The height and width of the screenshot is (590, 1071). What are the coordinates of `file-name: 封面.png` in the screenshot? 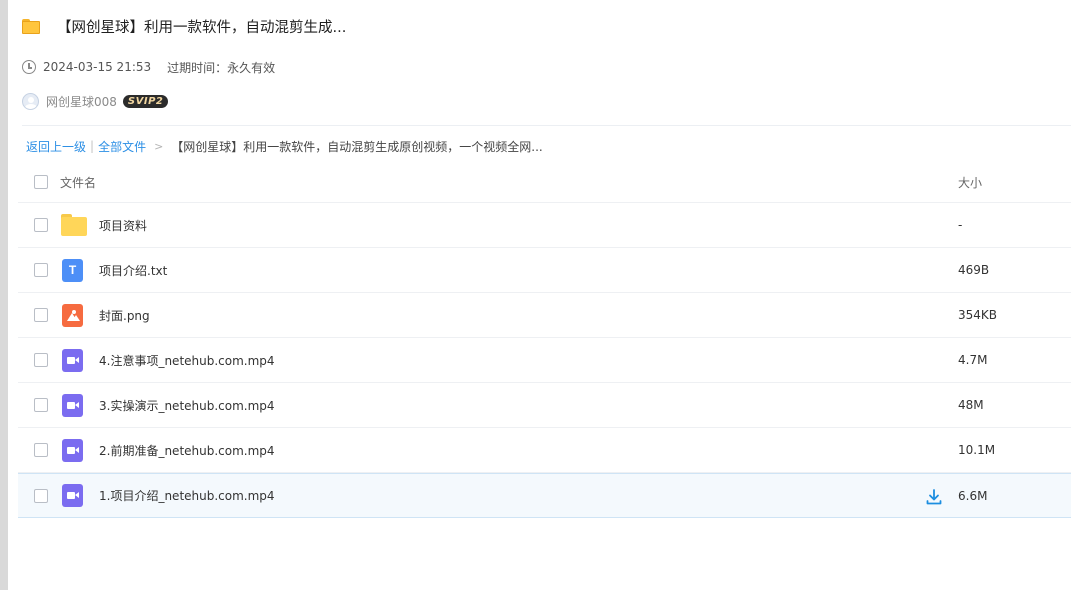 It's located at (124, 315).